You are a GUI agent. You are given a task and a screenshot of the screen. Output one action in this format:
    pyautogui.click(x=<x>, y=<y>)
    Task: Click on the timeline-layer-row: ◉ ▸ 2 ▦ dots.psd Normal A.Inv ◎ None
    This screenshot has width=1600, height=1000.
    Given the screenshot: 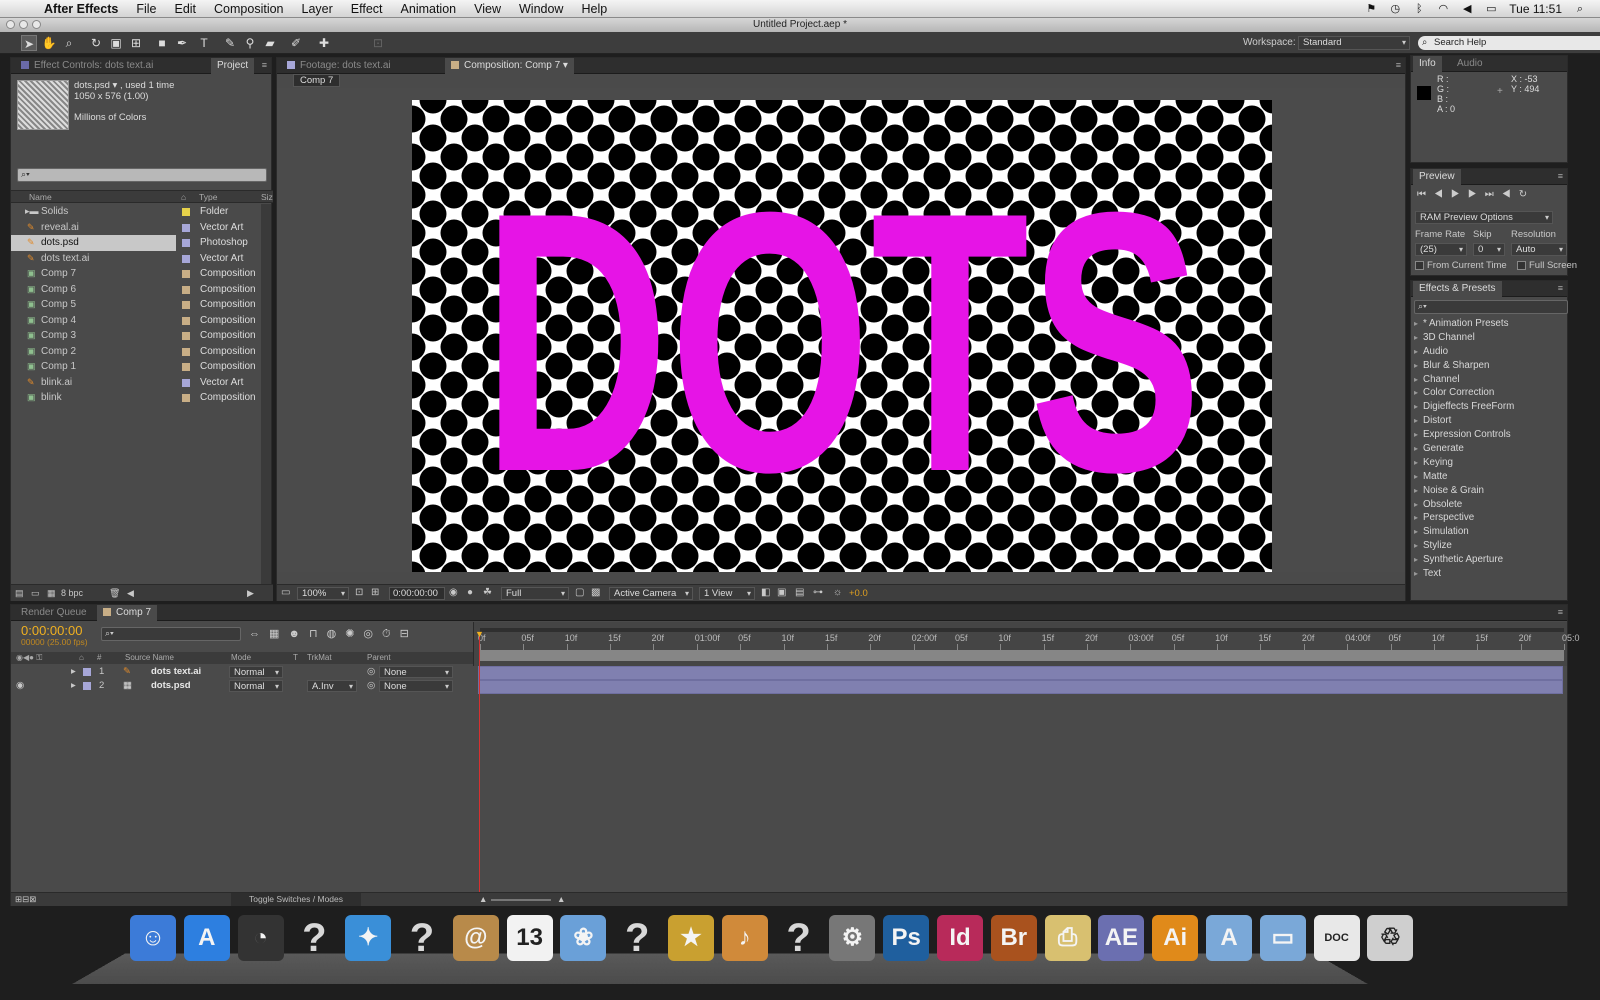 What is the action you would take?
    pyautogui.click(x=246, y=686)
    